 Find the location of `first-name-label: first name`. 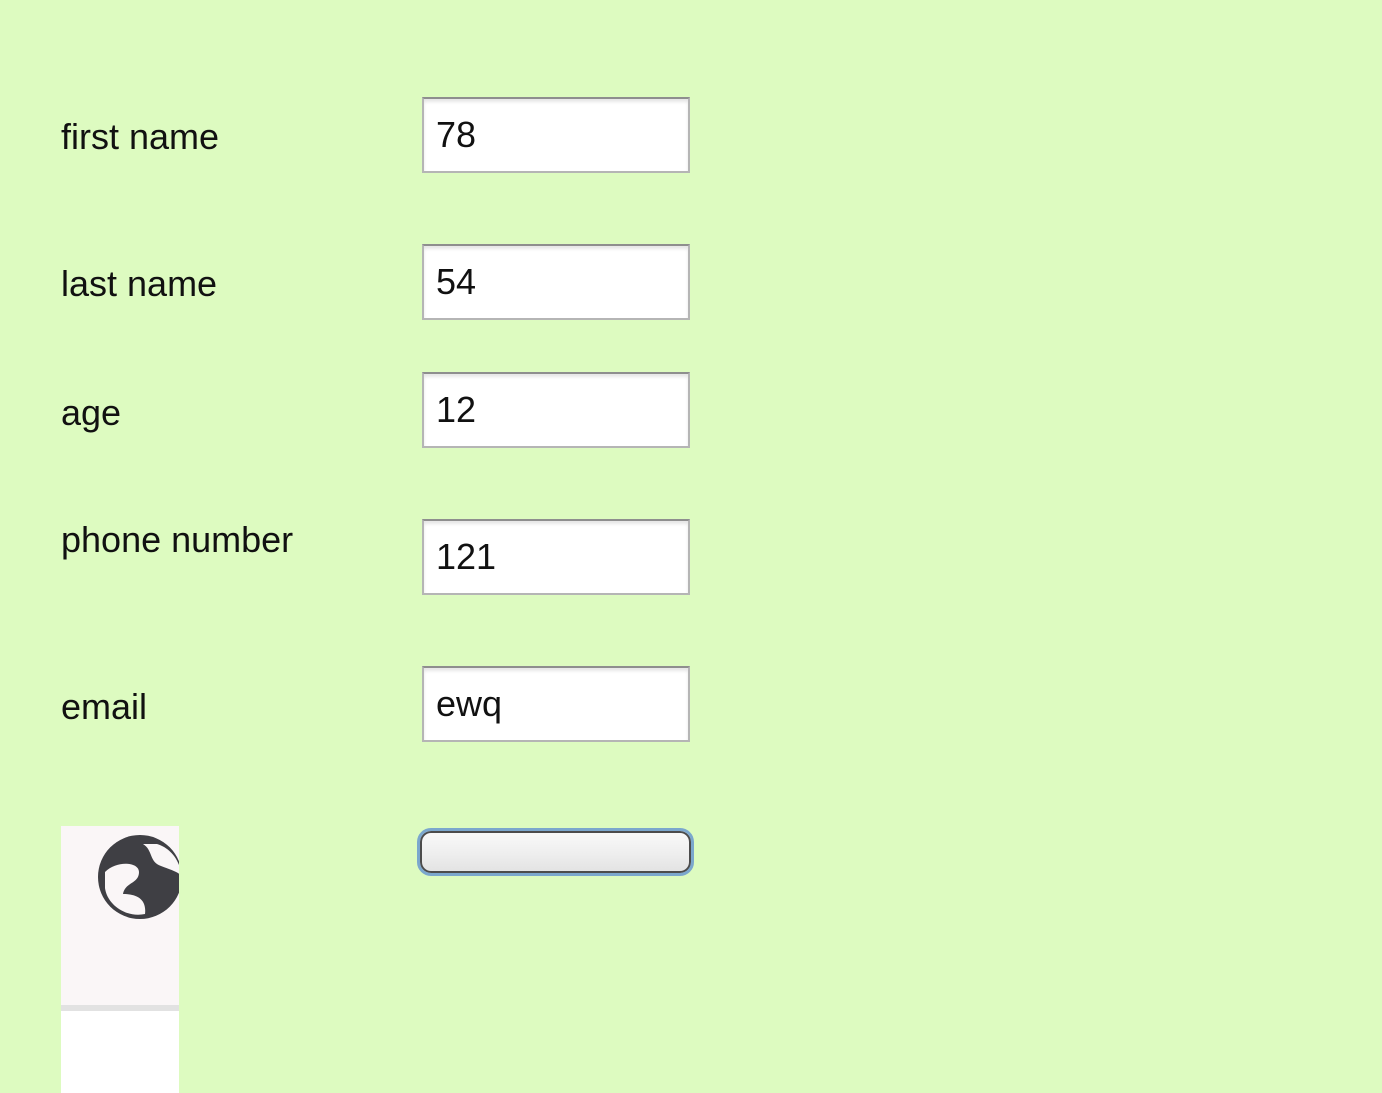

first-name-label: first name is located at coordinates (140, 136).